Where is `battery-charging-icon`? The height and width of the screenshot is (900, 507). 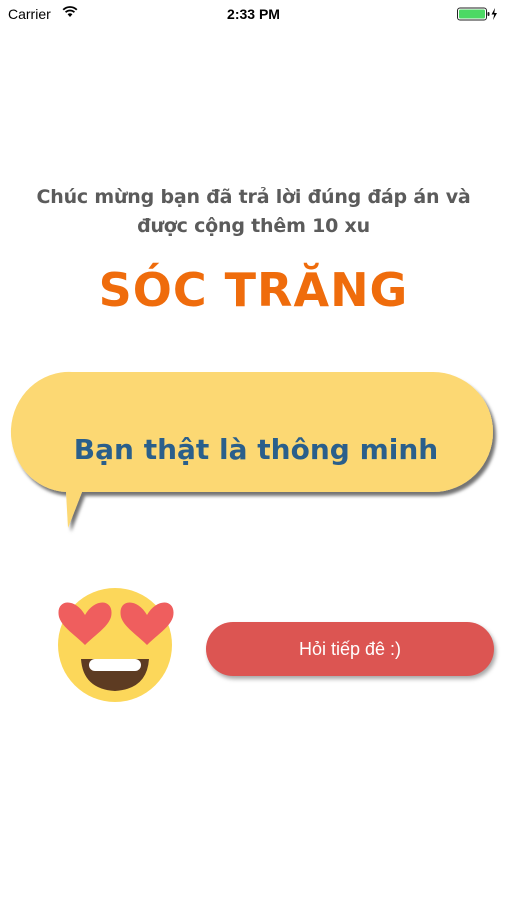
battery-charging-icon is located at coordinates (477, 14).